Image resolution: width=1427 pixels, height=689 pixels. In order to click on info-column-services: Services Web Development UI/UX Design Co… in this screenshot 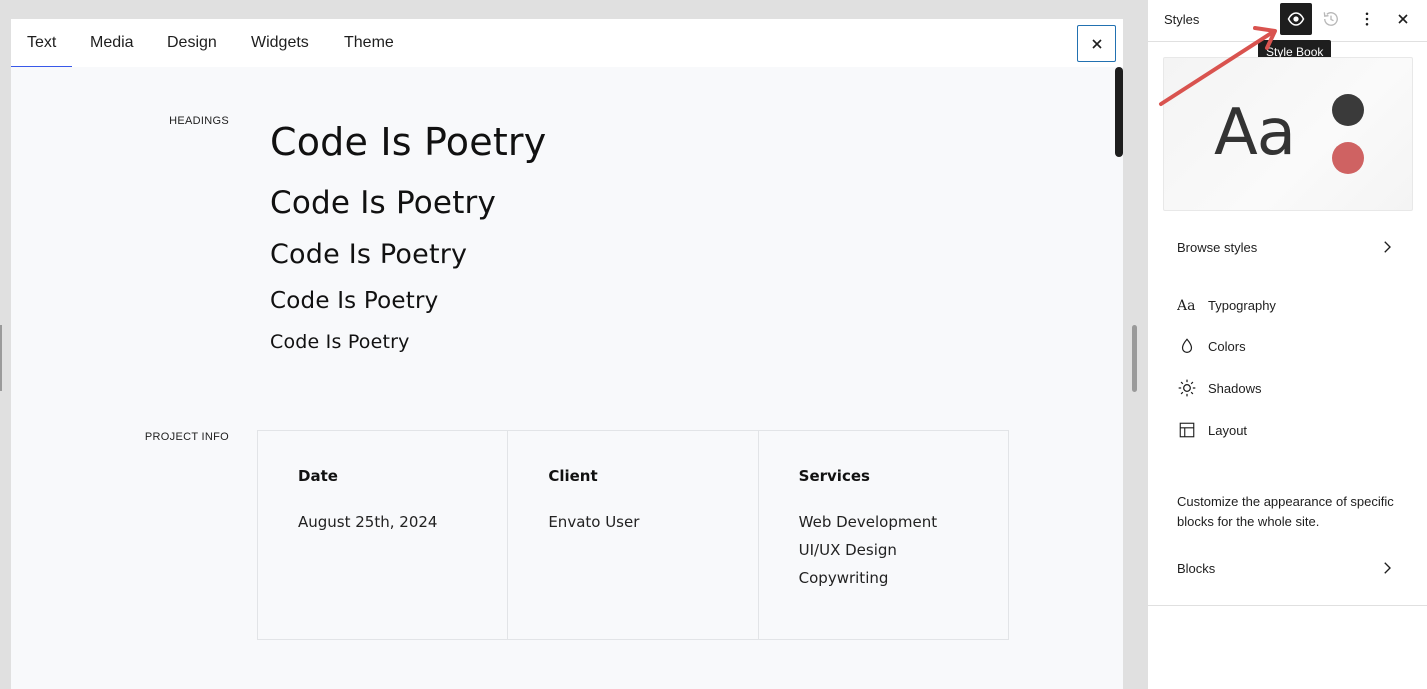, I will do `click(883, 535)`.